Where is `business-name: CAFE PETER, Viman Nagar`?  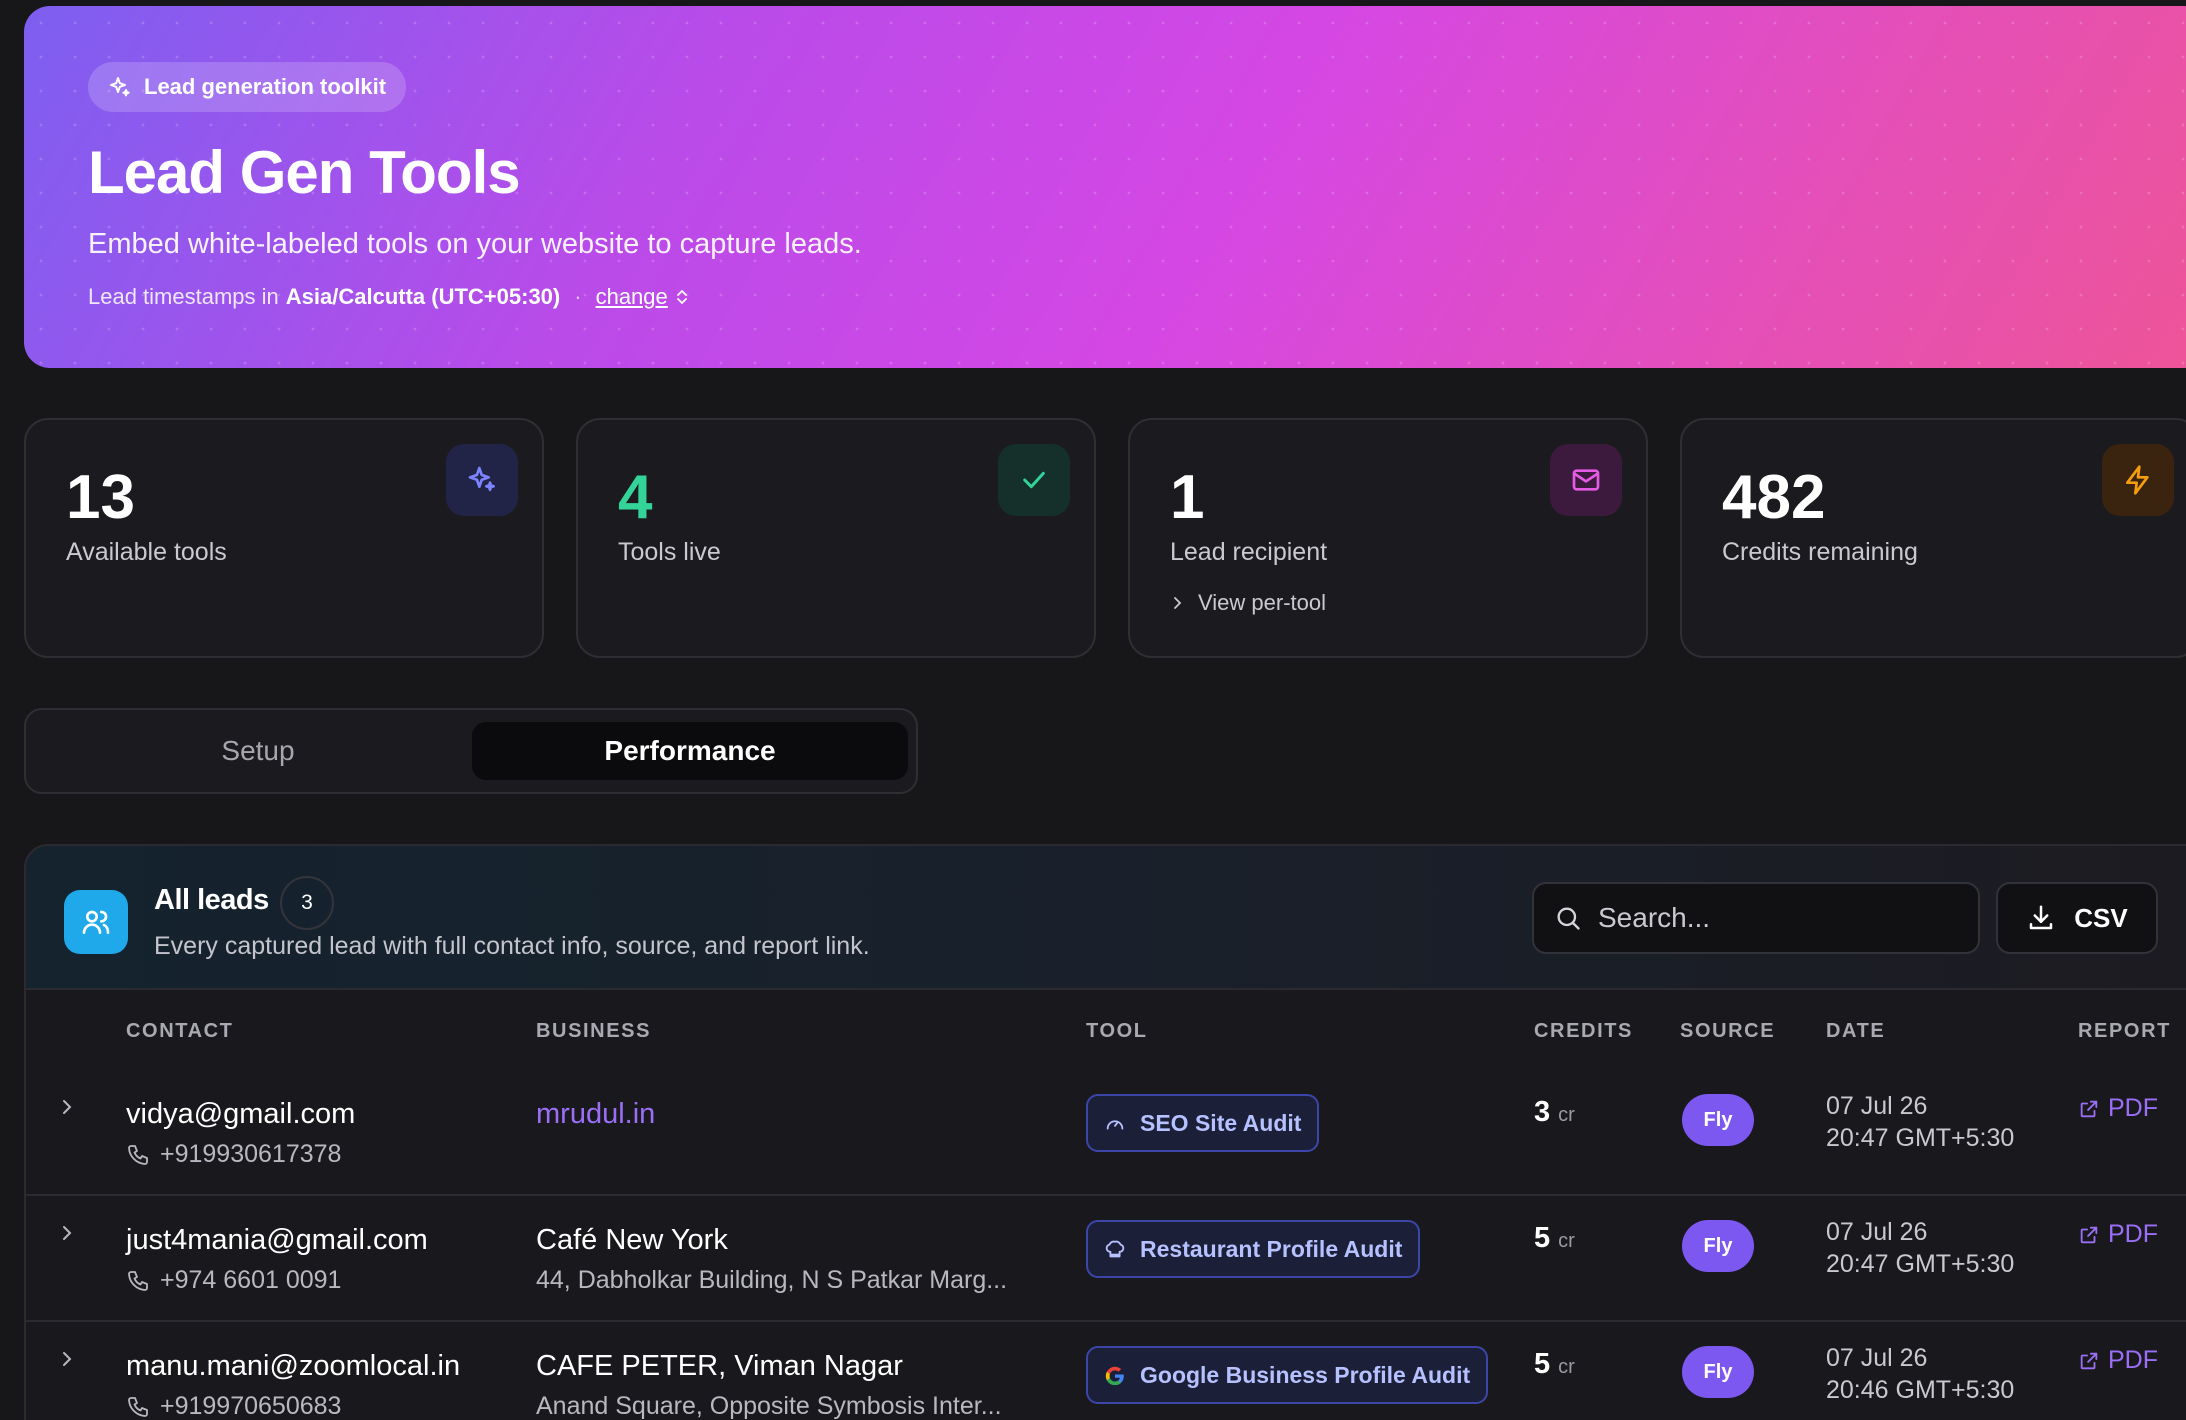
business-name: CAFE PETER, Viman Nagar is located at coordinates (719, 1366).